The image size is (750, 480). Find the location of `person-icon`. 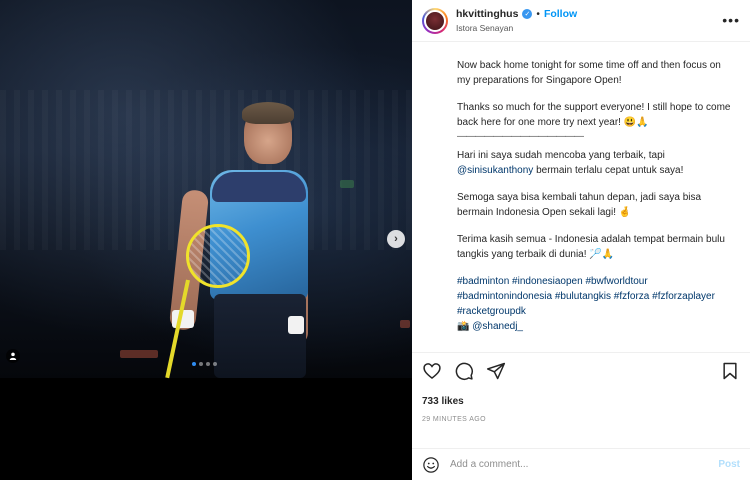

person-icon is located at coordinates (13, 356).